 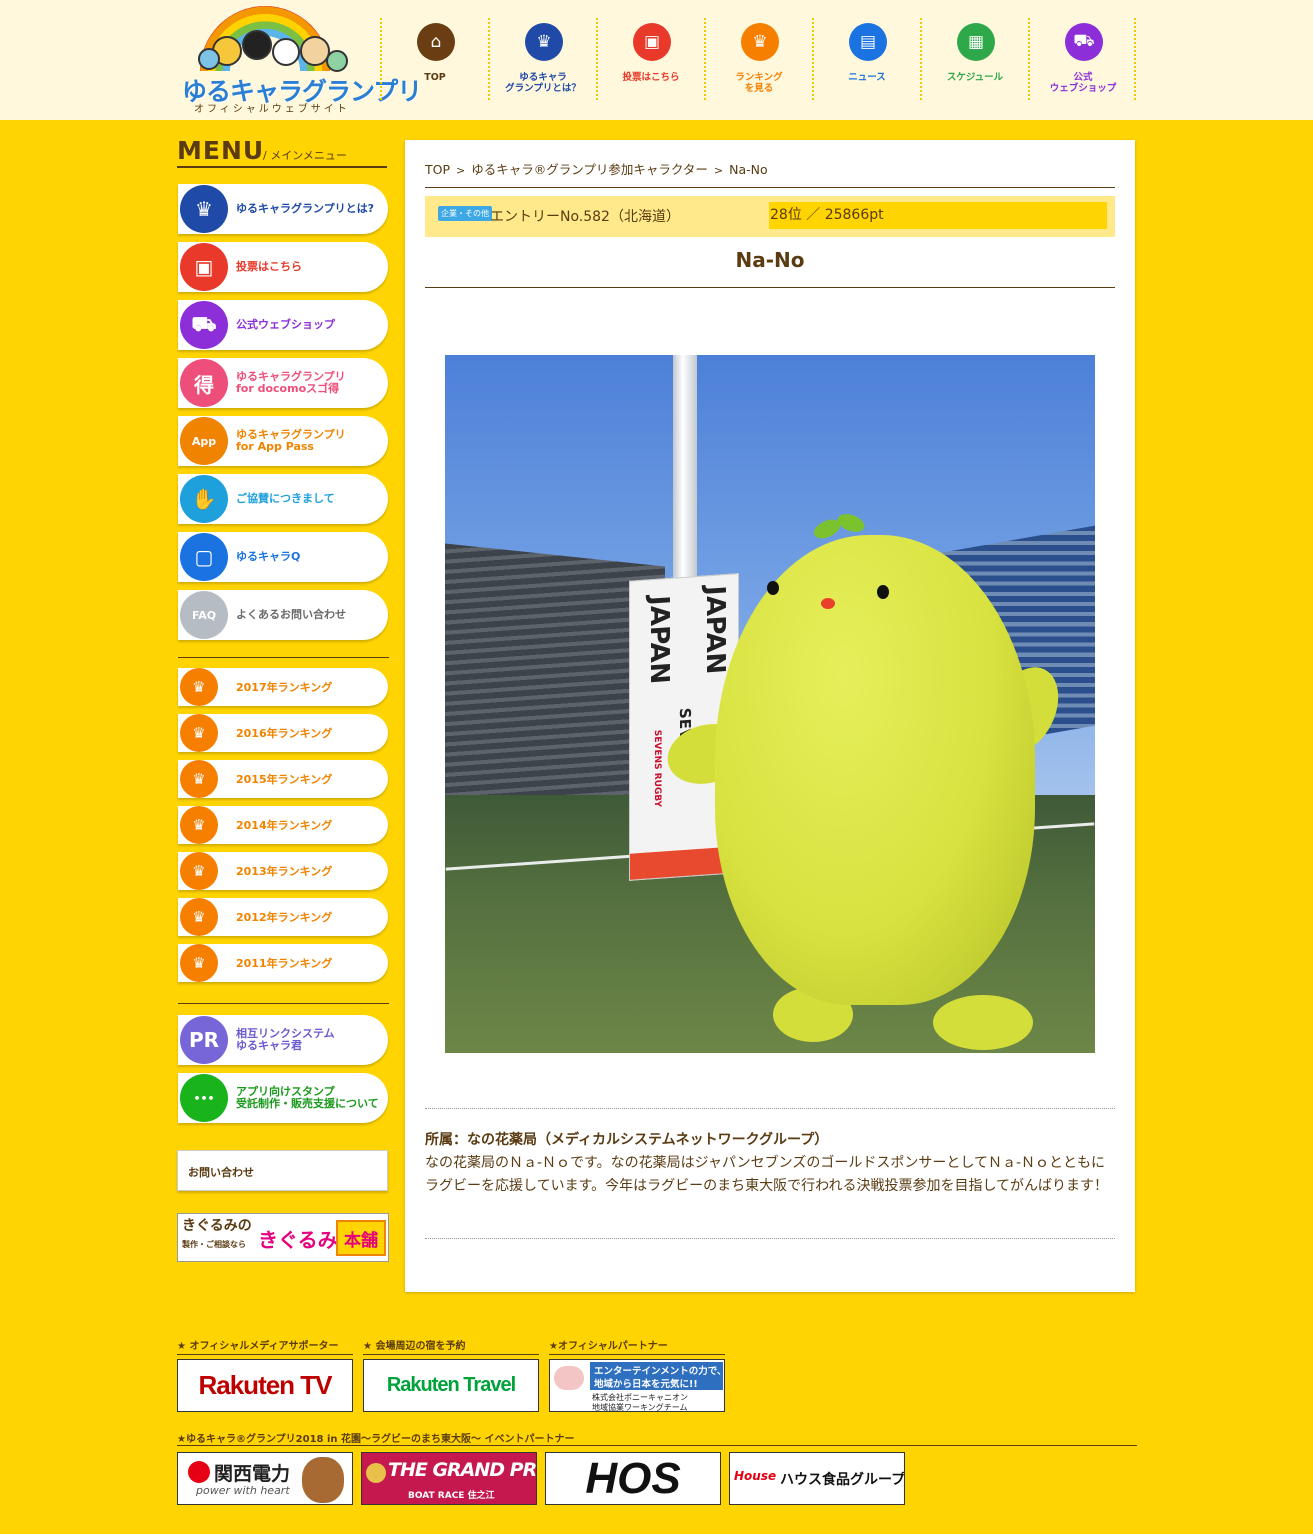 I want to click on character-name: Na-No, so click(x=770, y=260).